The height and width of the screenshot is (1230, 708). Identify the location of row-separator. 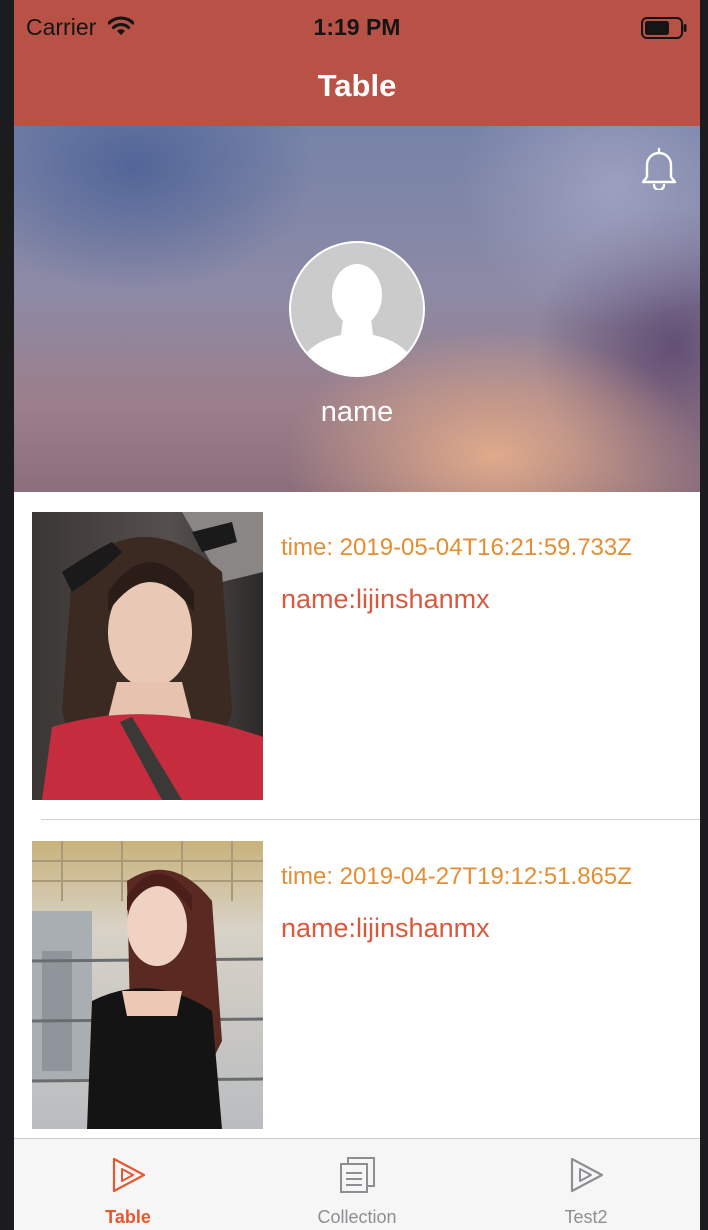
(370, 819).